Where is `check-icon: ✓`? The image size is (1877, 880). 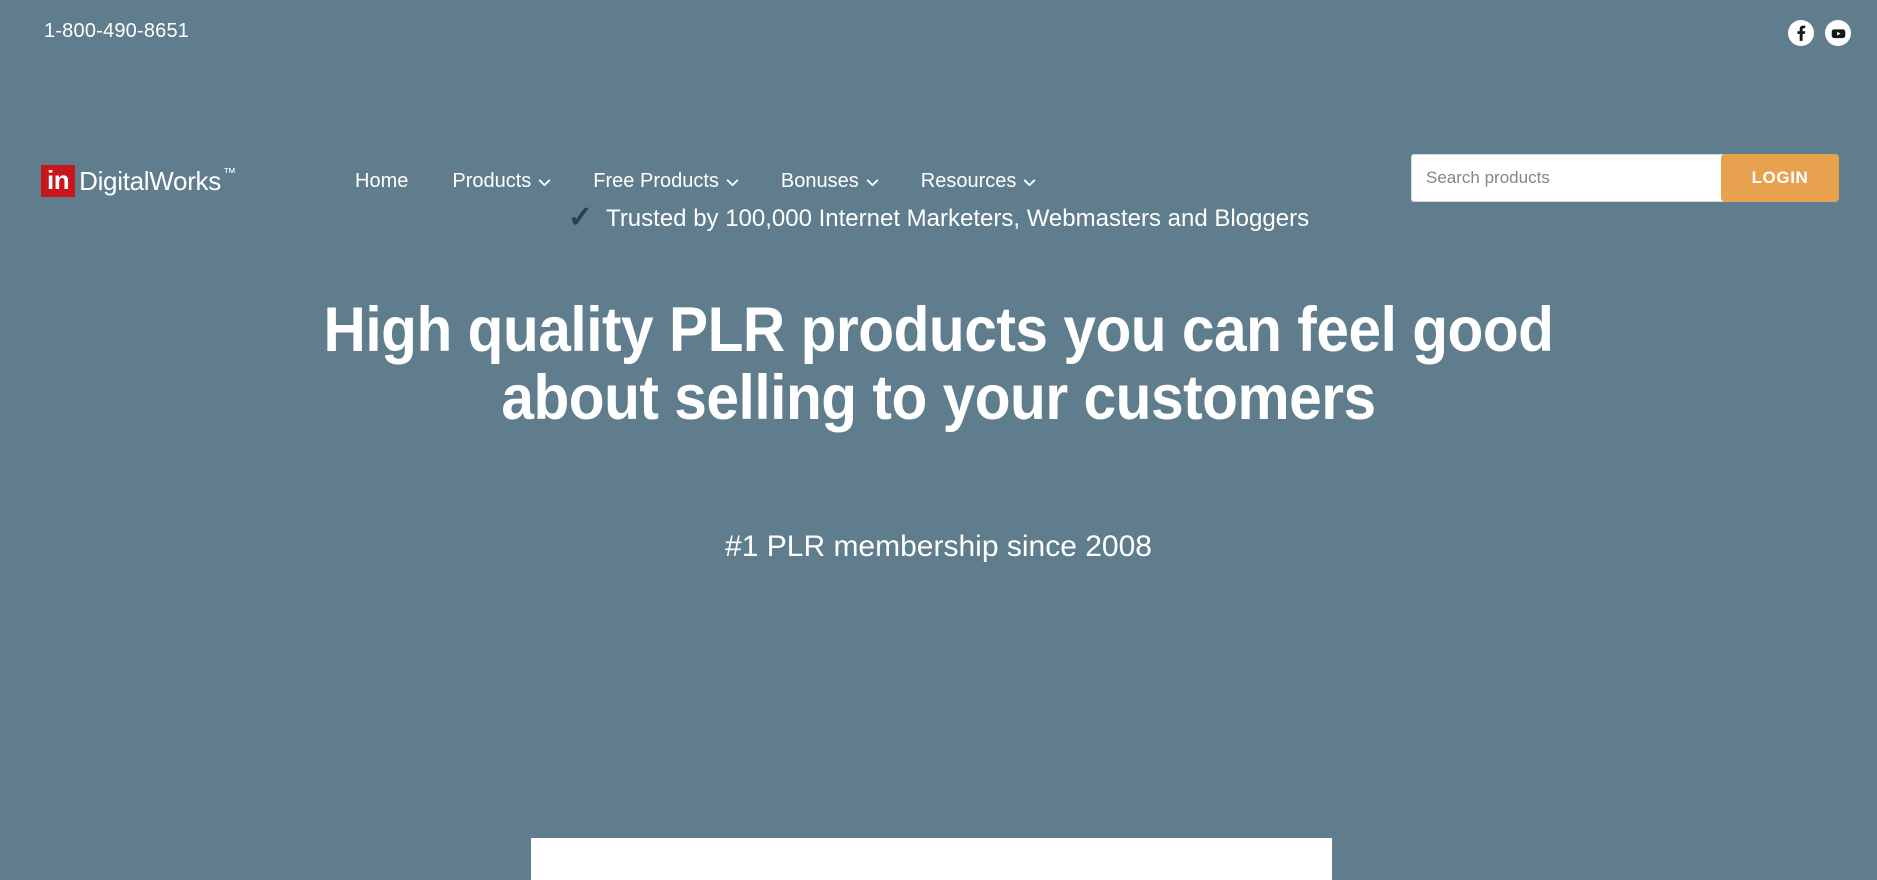 check-icon: ✓ is located at coordinates (580, 217).